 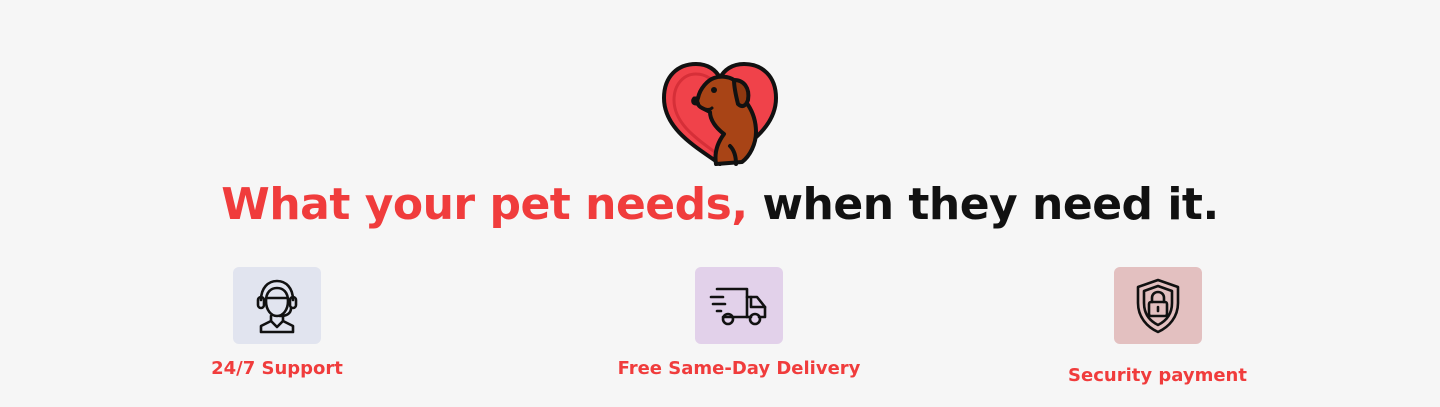 What do you see at coordinates (720, 114) in the screenshot?
I see `dog-in-heart-icon` at bounding box center [720, 114].